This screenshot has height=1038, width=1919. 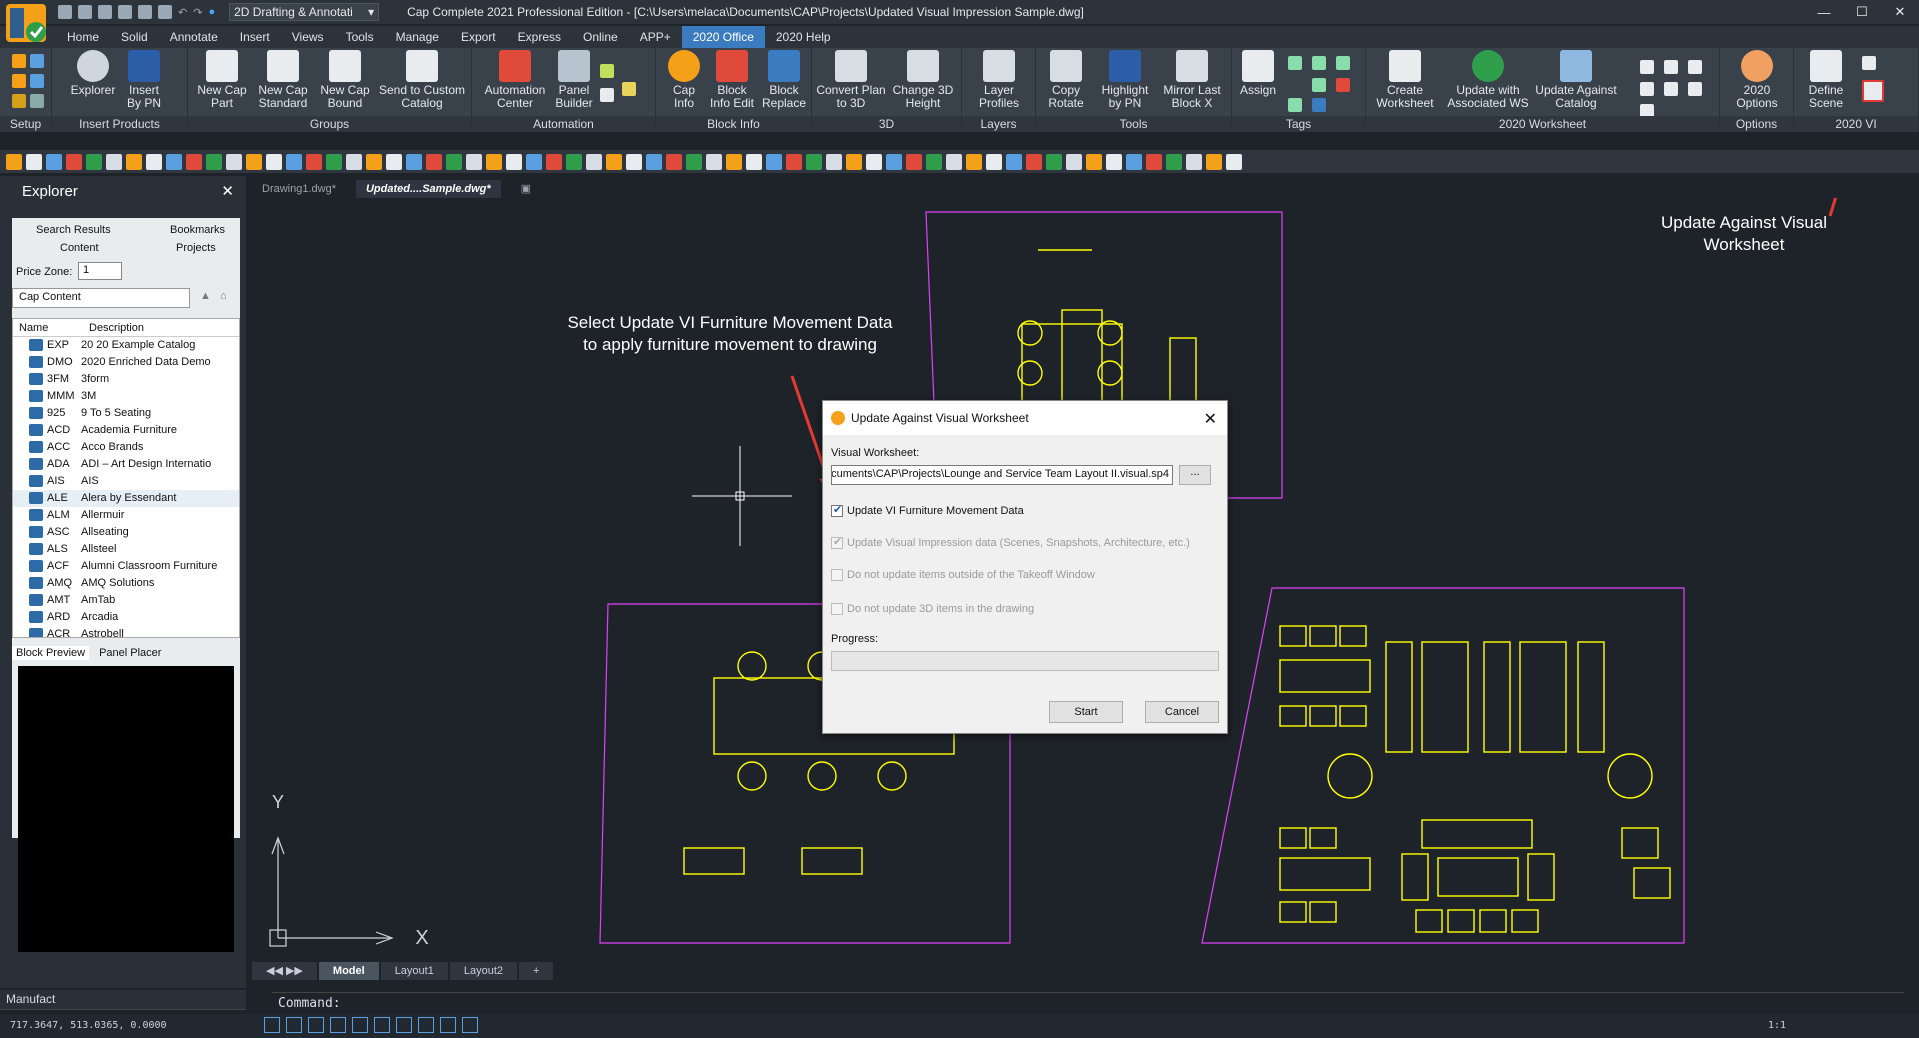 What do you see at coordinates (360, 37) in the screenshot?
I see `tab-tools: Tools` at bounding box center [360, 37].